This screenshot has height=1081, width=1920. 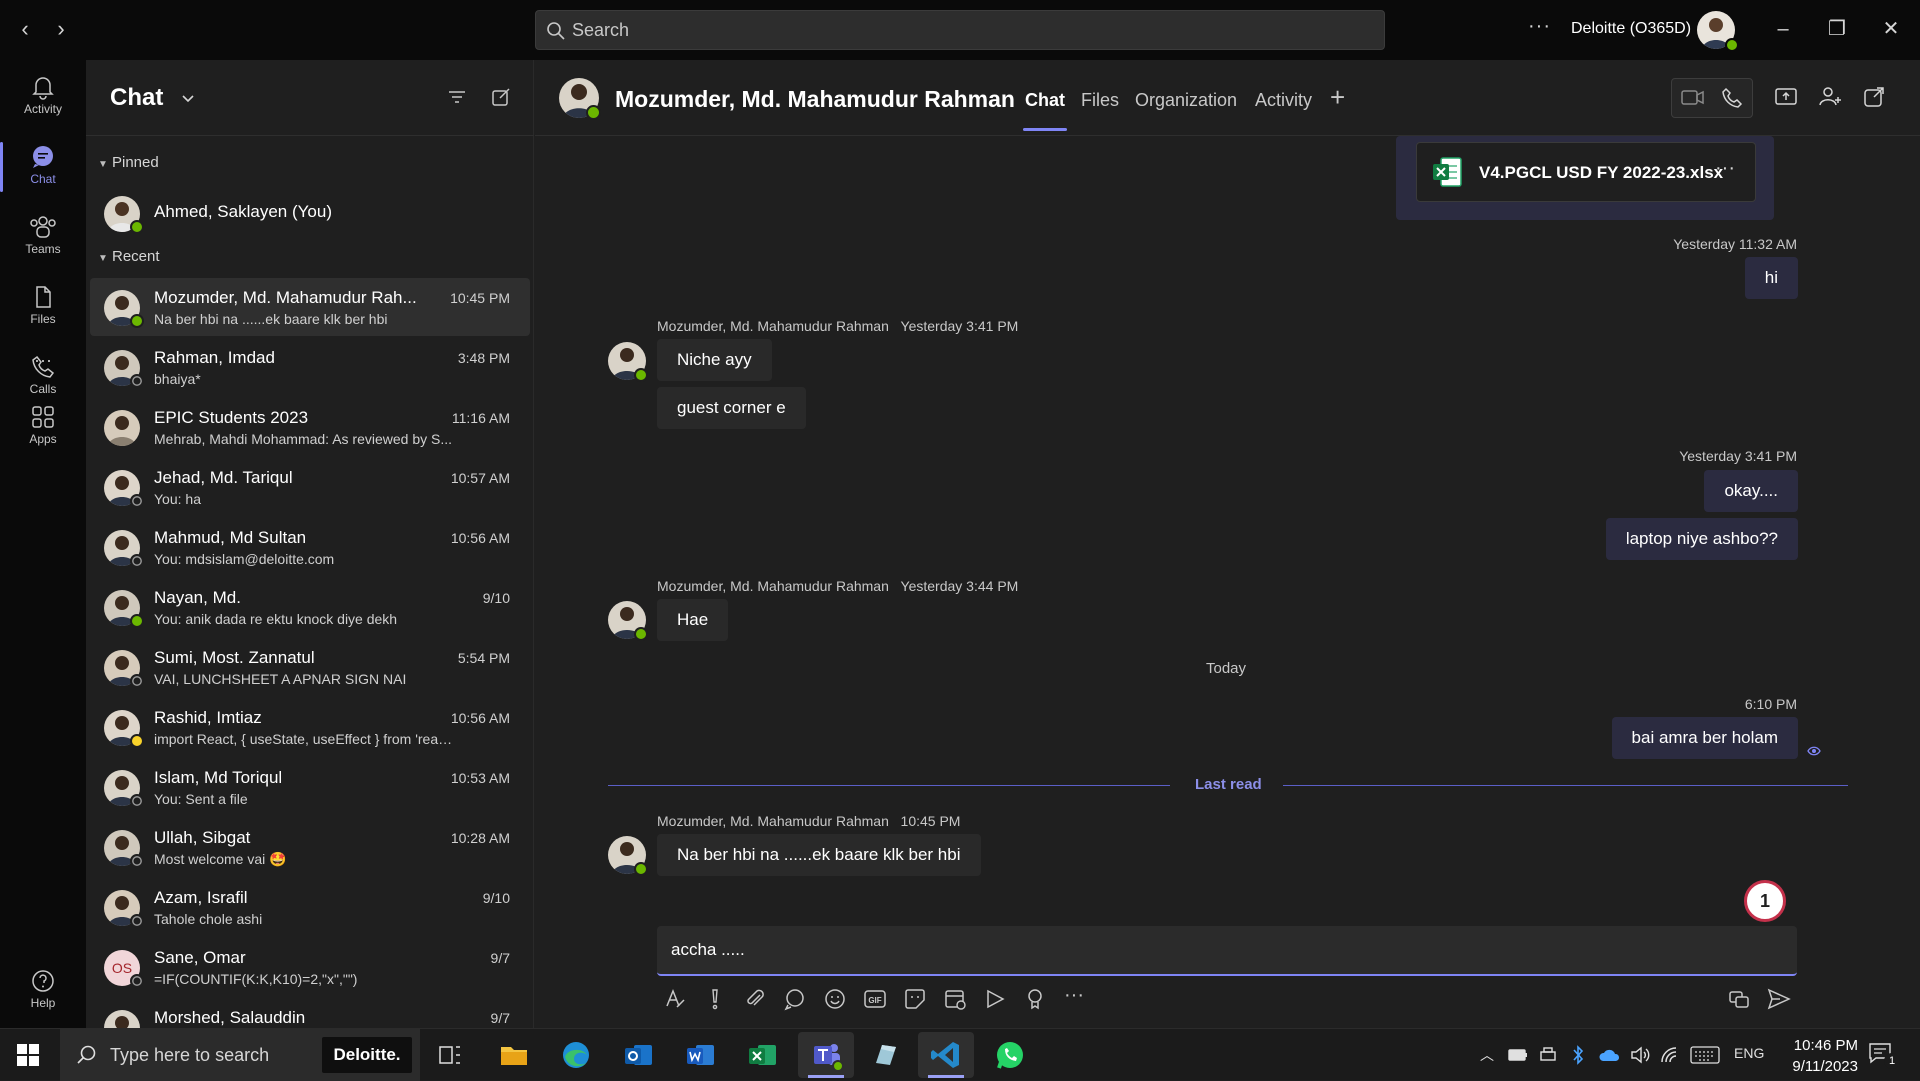 I want to click on unread-count-badge: 1, so click(x=1765, y=901).